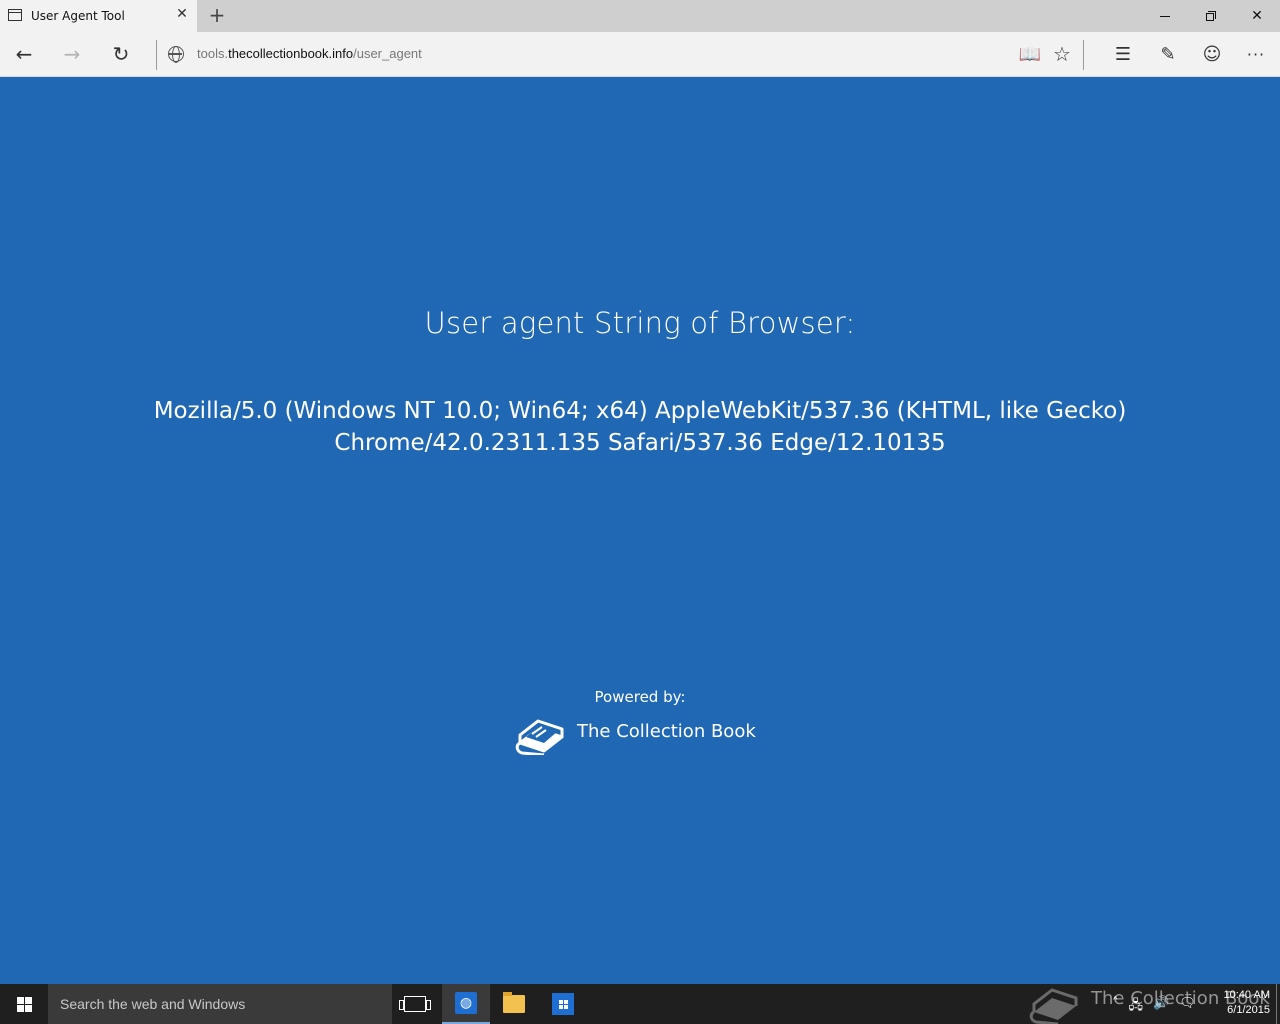  Describe the element at coordinates (1161, 1007) in the screenshot. I see `volume-icon: 🔊` at that location.